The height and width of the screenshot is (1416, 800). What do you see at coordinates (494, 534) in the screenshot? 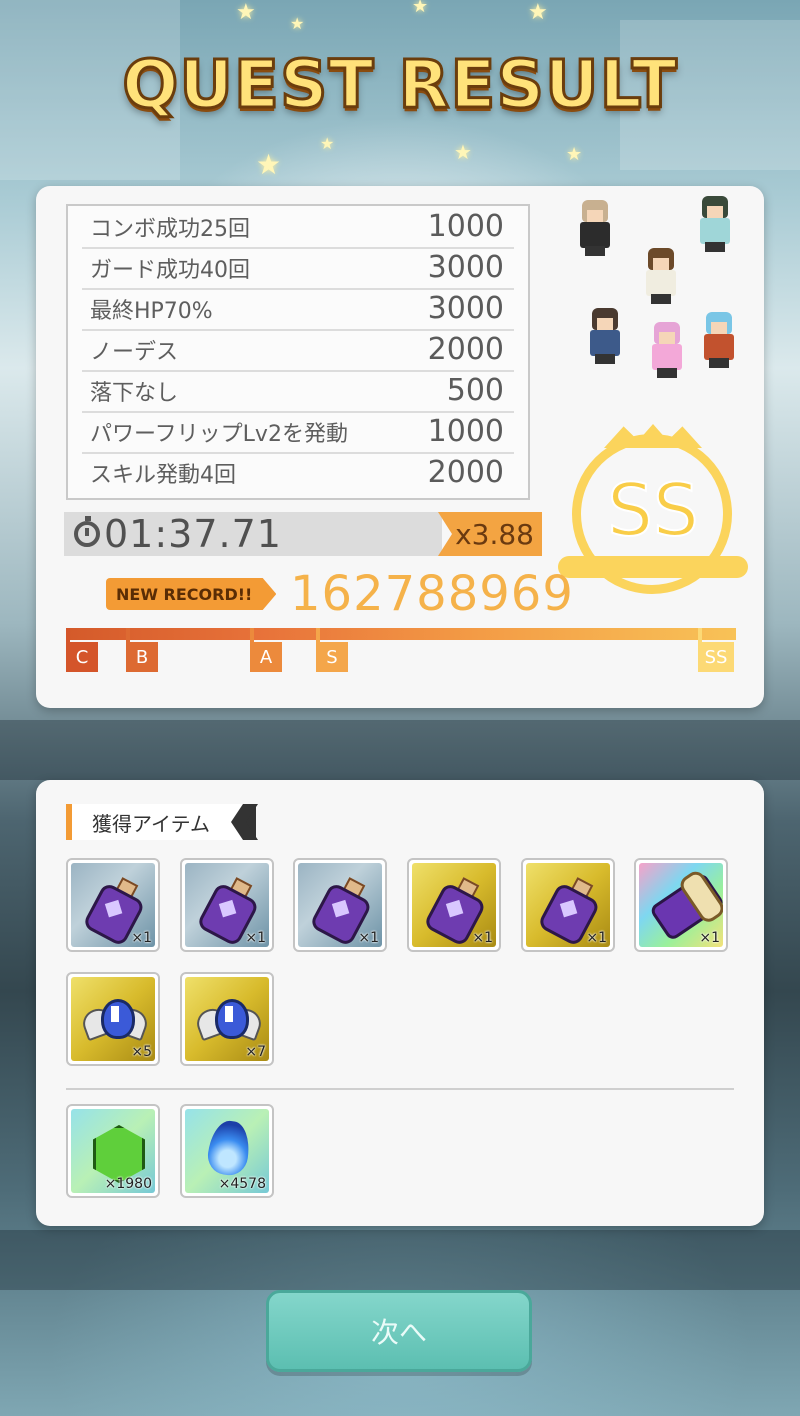
I see `multiplier-value: x3.88` at bounding box center [494, 534].